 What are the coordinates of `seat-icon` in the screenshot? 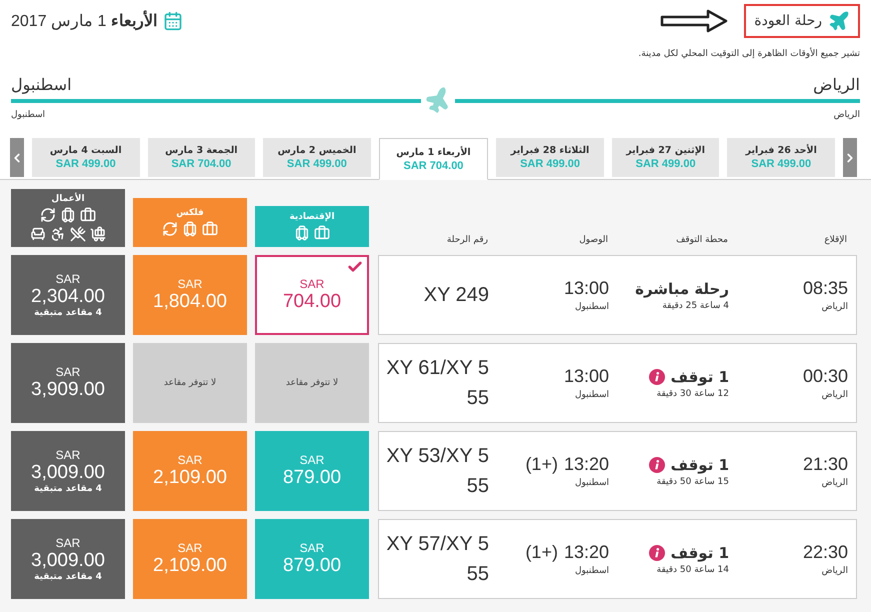 It's located at (38, 234).